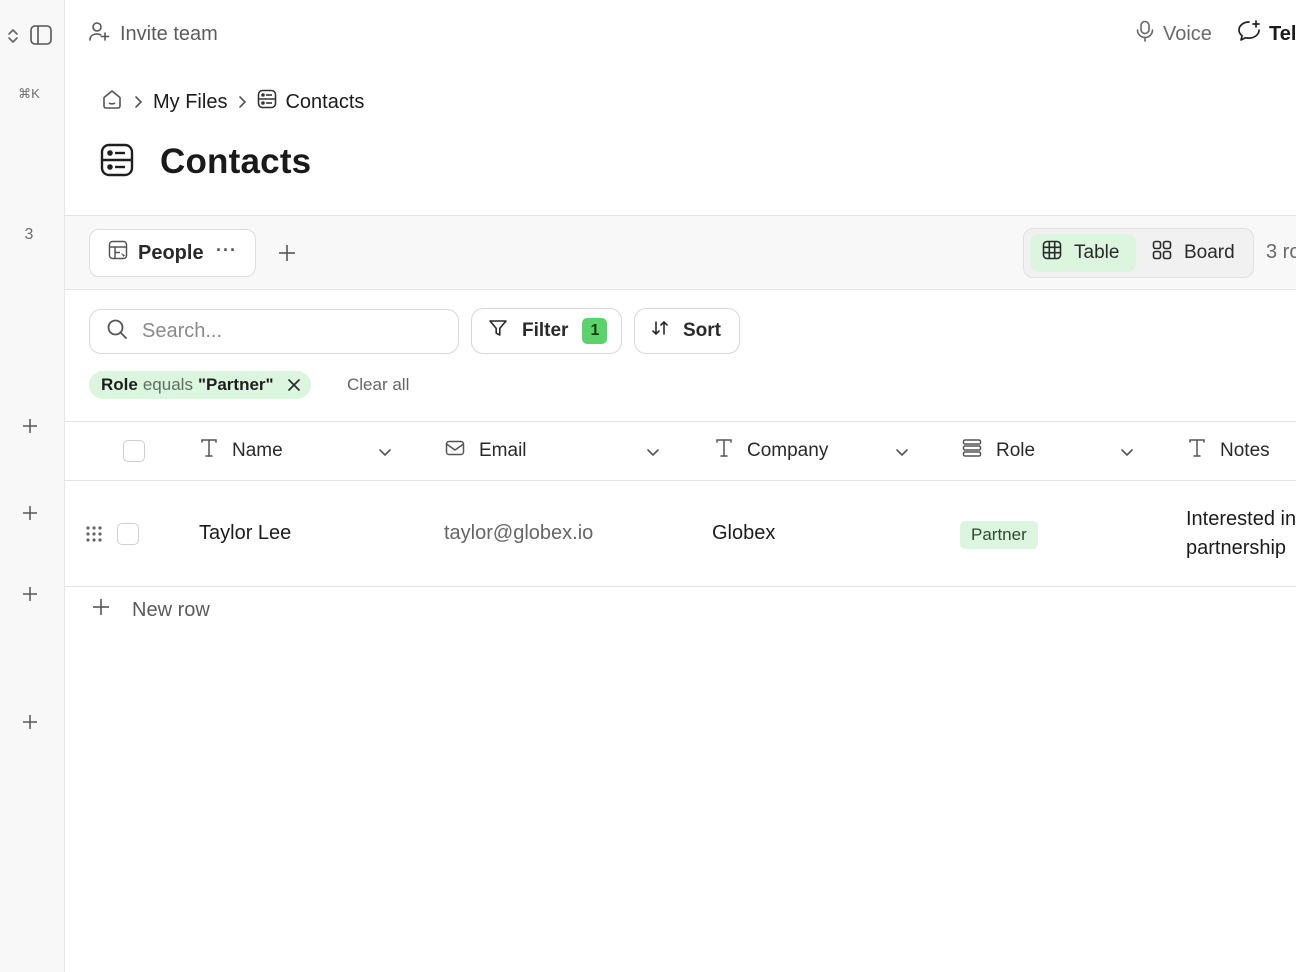 The width and height of the screenshot is (1296, 972). I want to click on rail-count: 3, so click(29, 234).